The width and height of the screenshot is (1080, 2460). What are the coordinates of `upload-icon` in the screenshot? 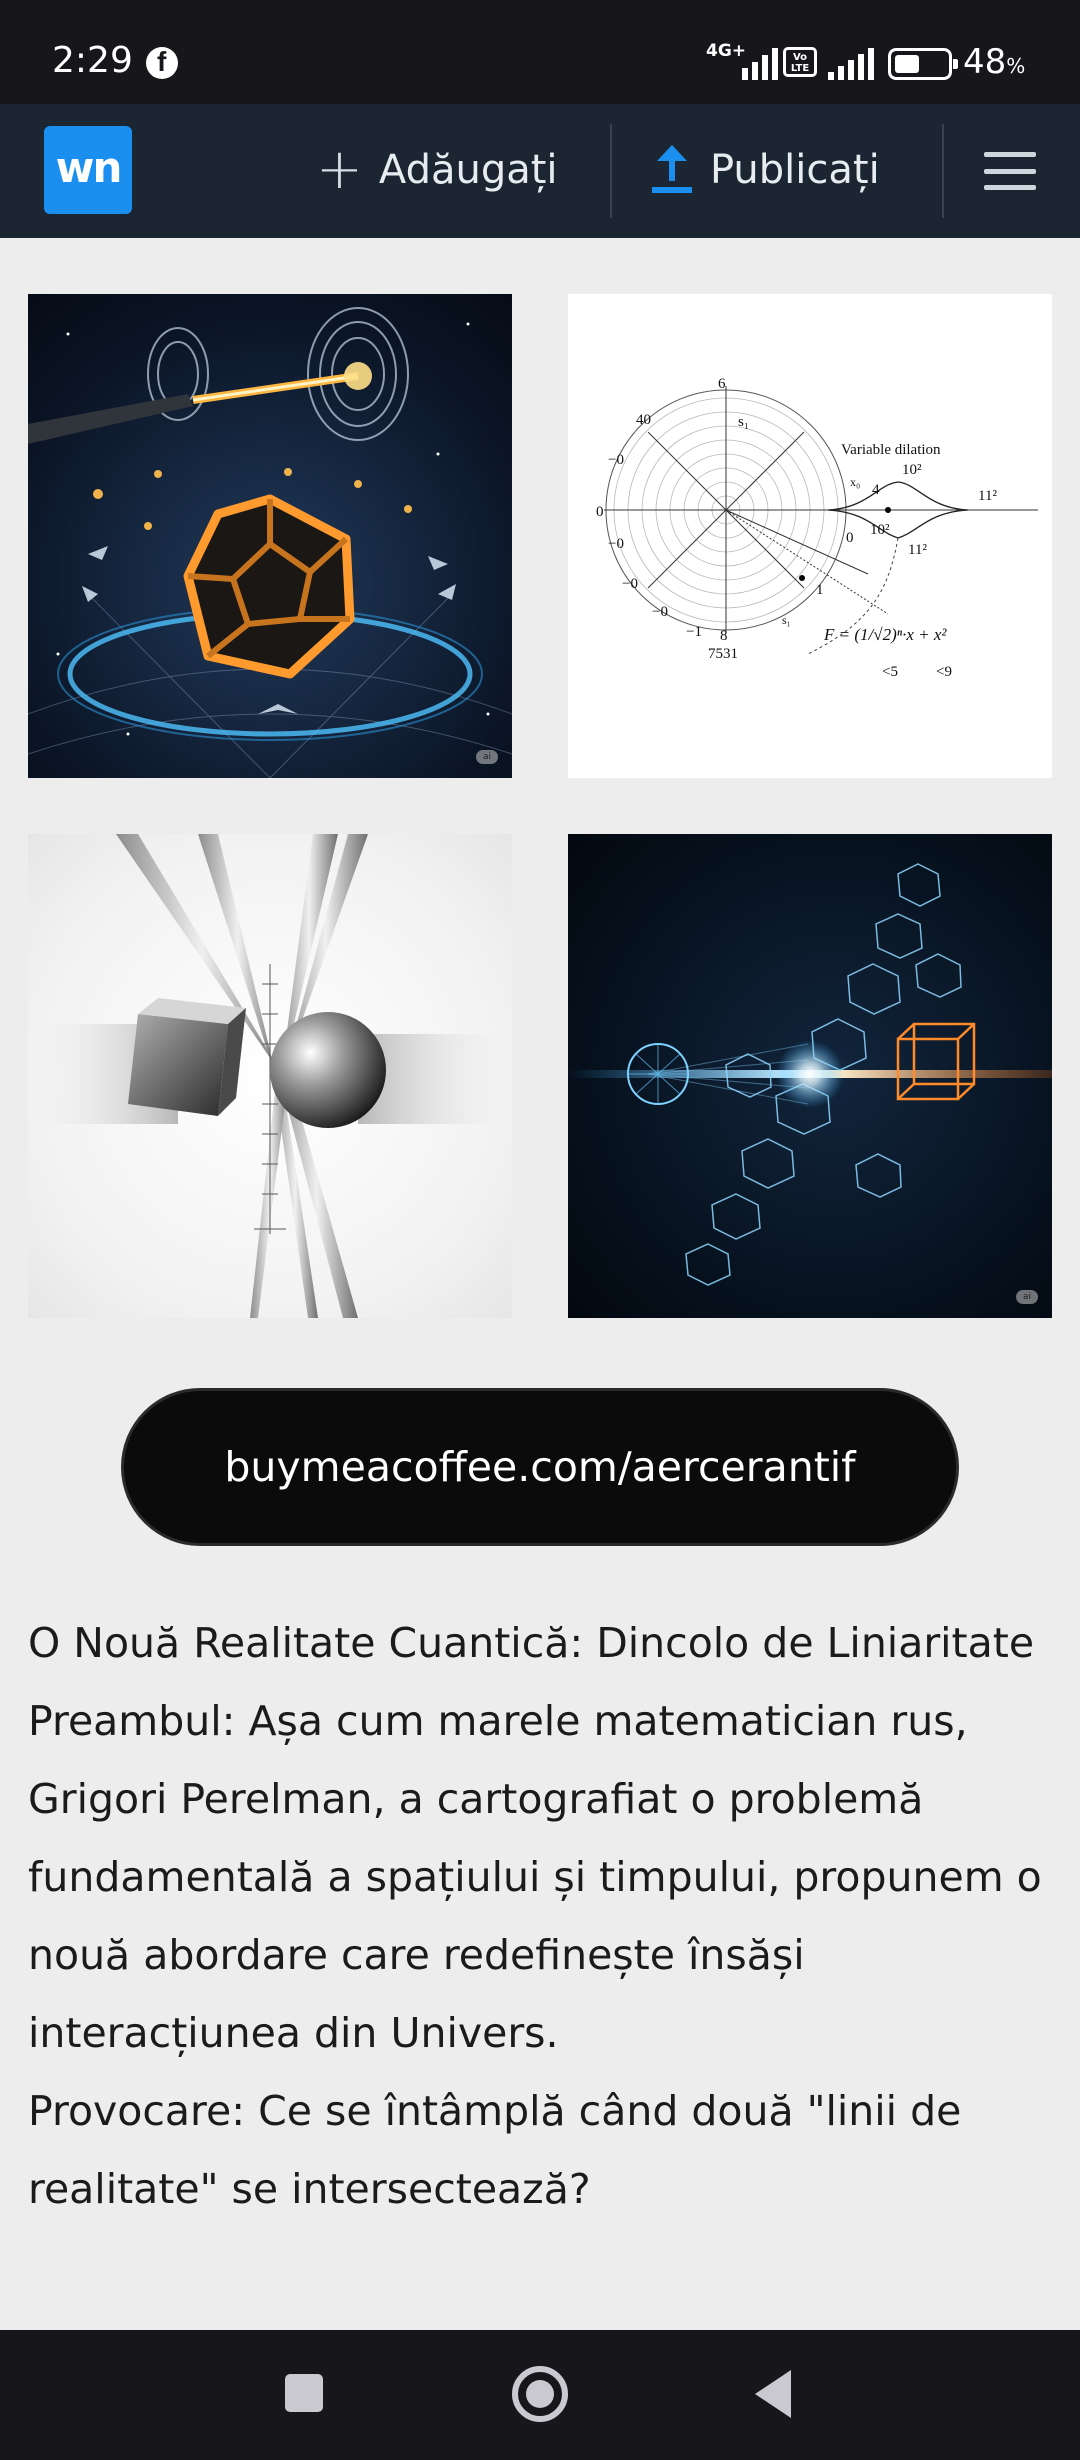 It's located at (672, 170).